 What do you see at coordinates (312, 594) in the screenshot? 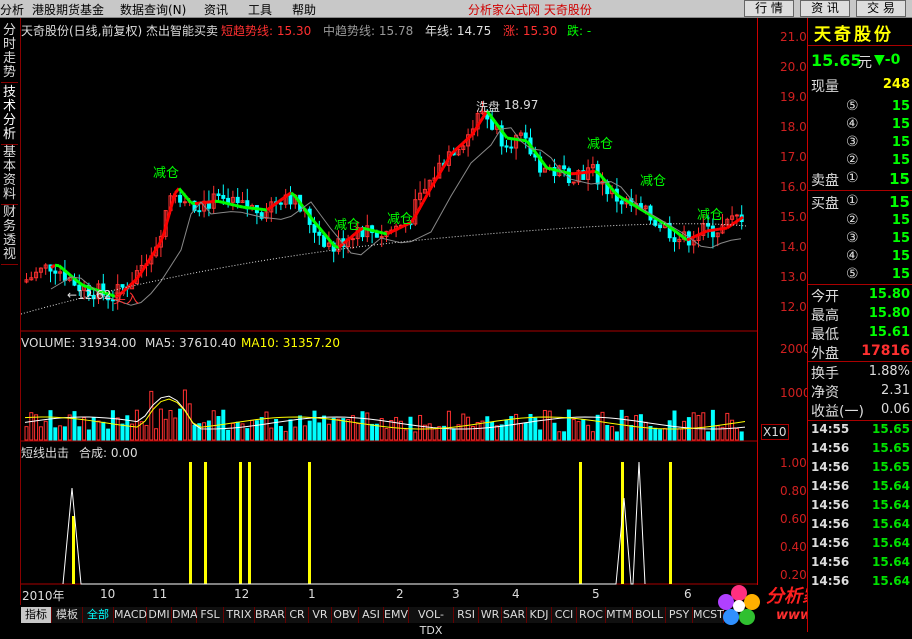
I see `x-date: 1` at bounding box center [312, 594].